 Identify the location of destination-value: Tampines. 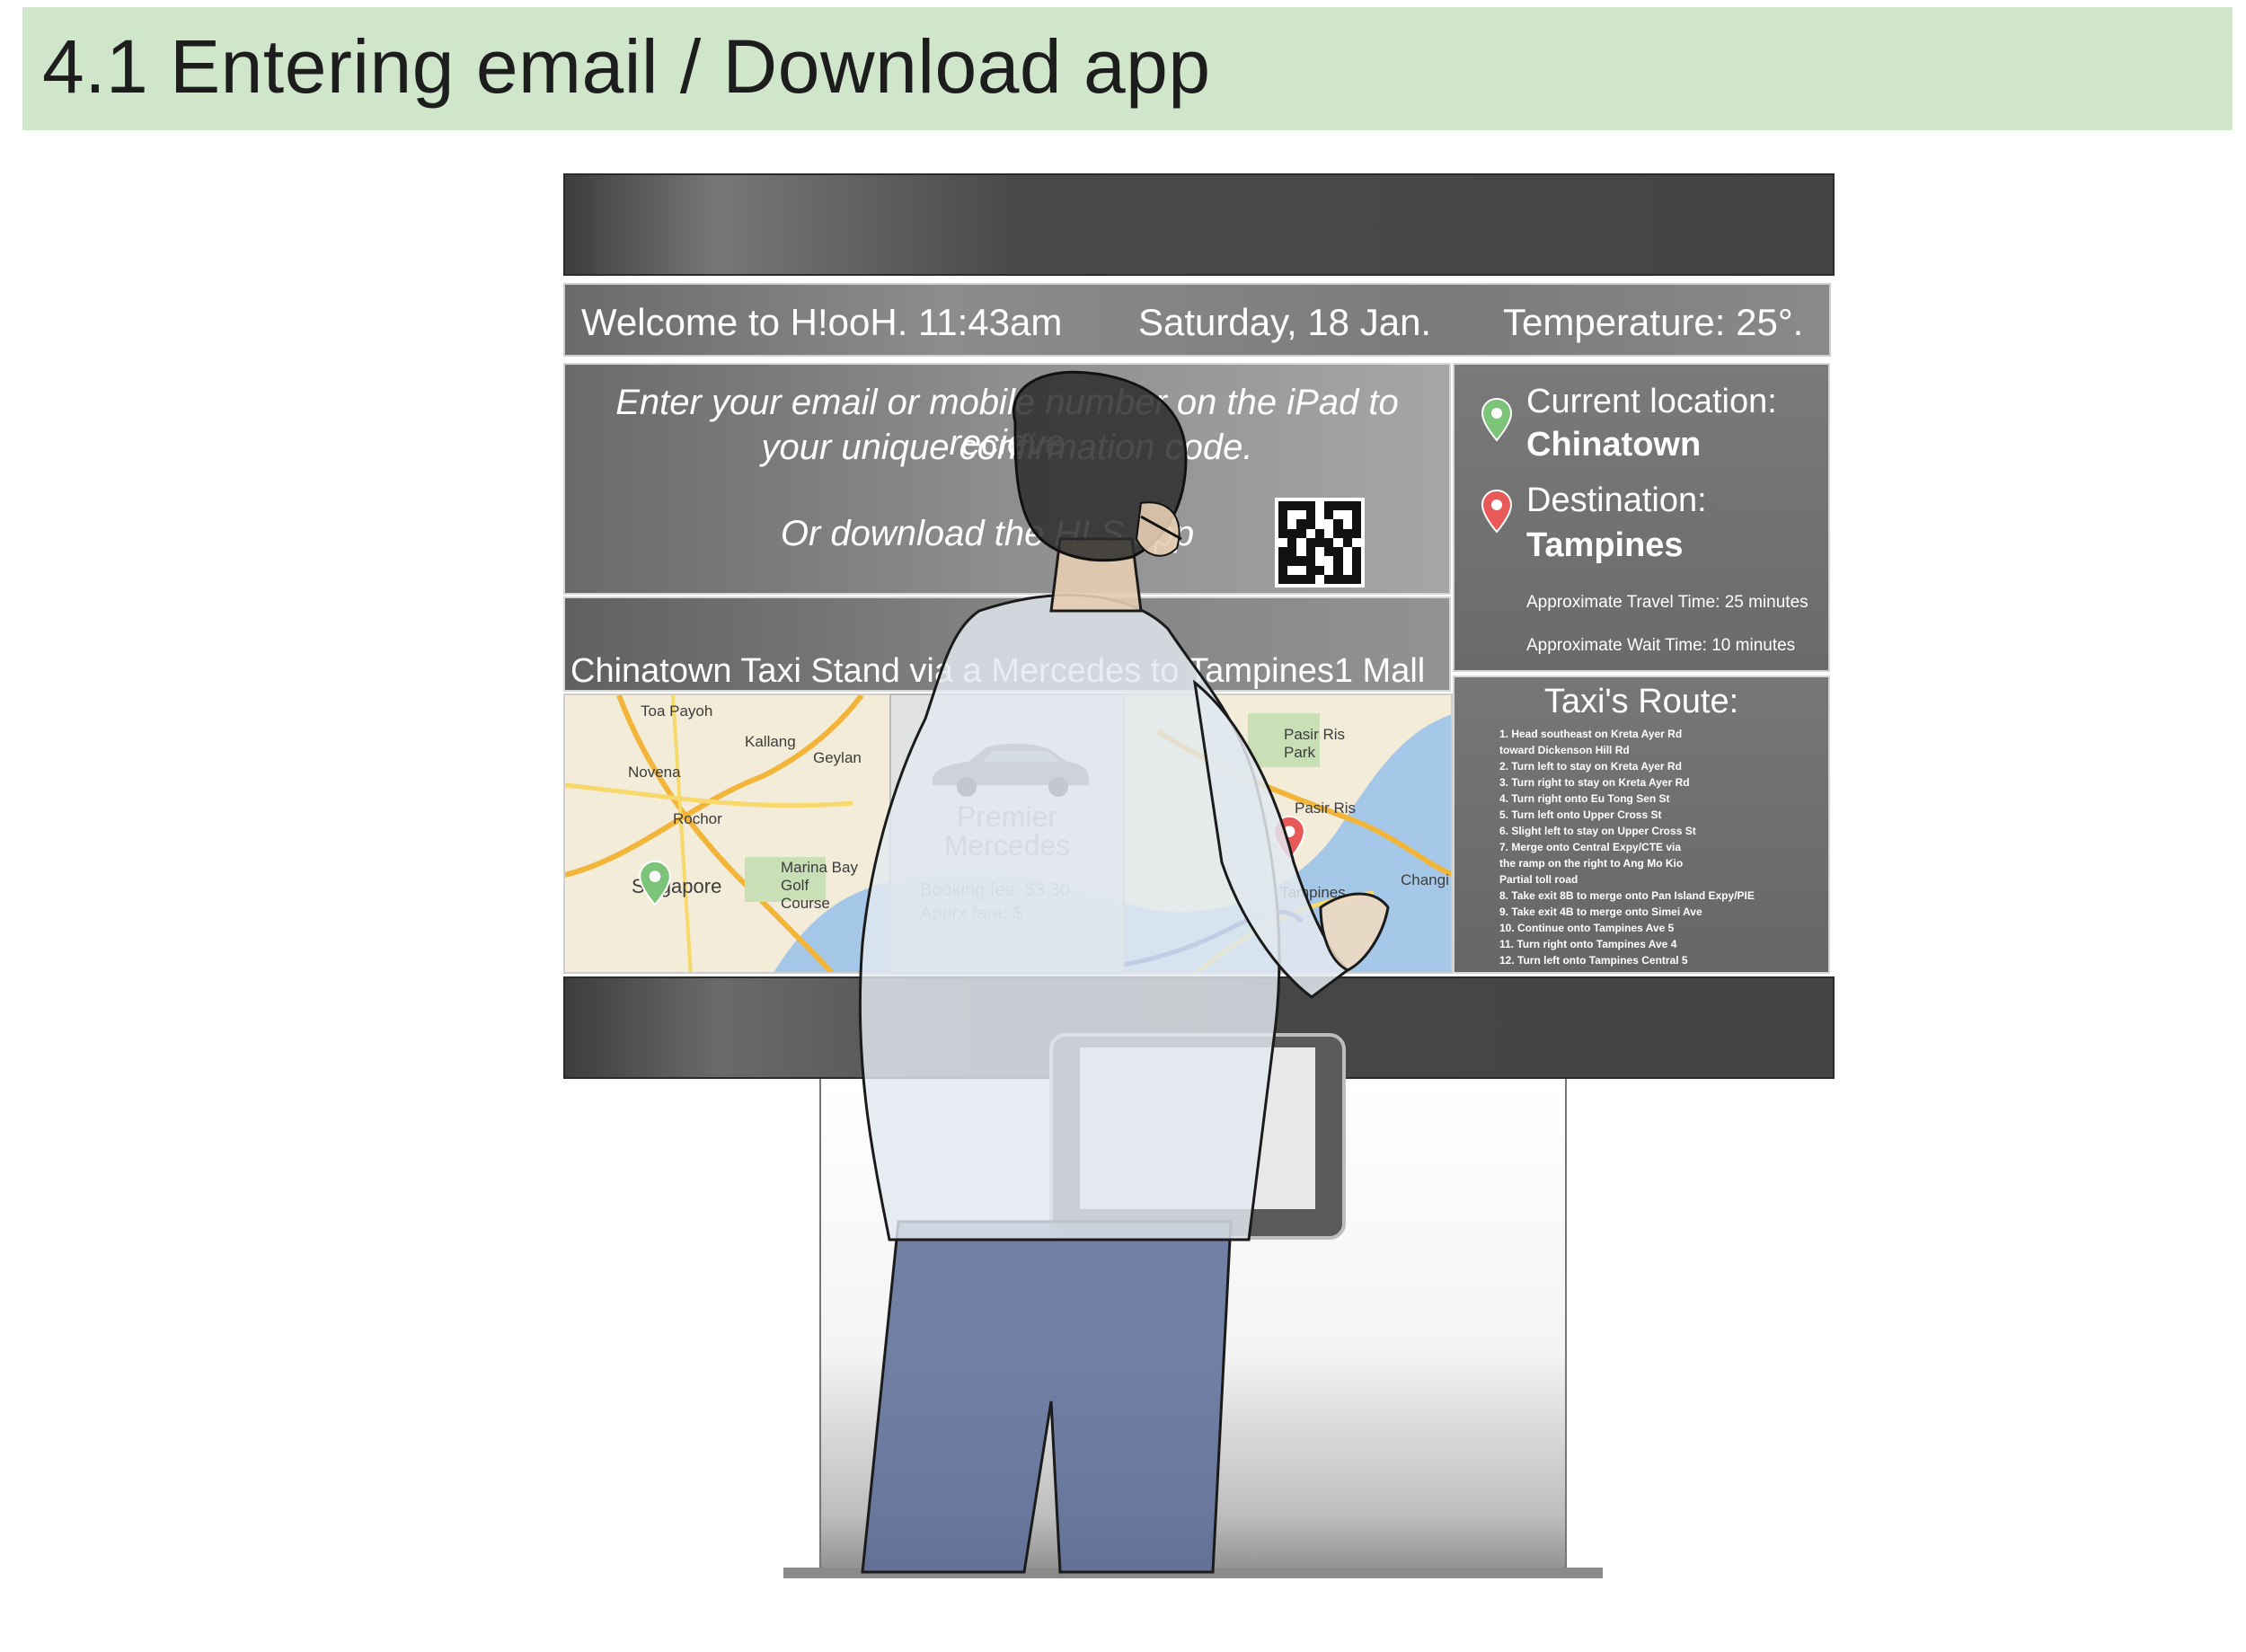
(1605, 545).